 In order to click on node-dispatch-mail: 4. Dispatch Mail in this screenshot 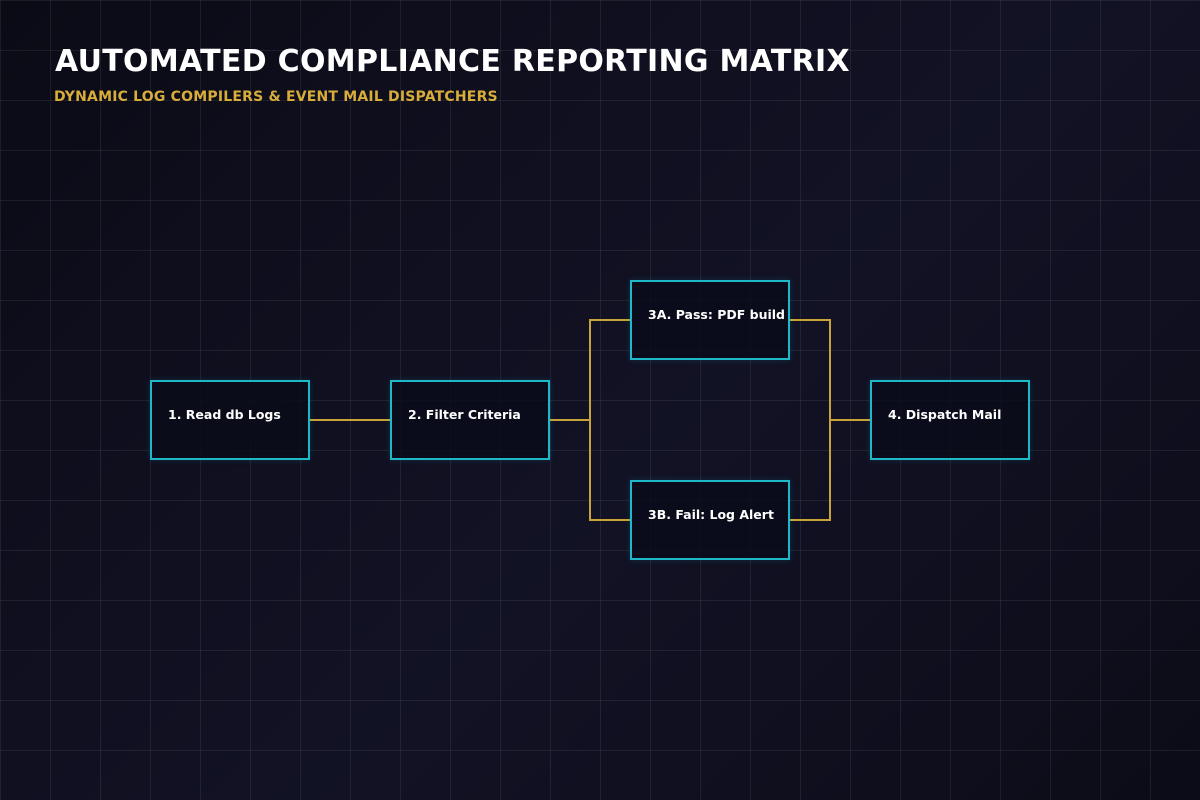, I will do `click(950, 420)`.